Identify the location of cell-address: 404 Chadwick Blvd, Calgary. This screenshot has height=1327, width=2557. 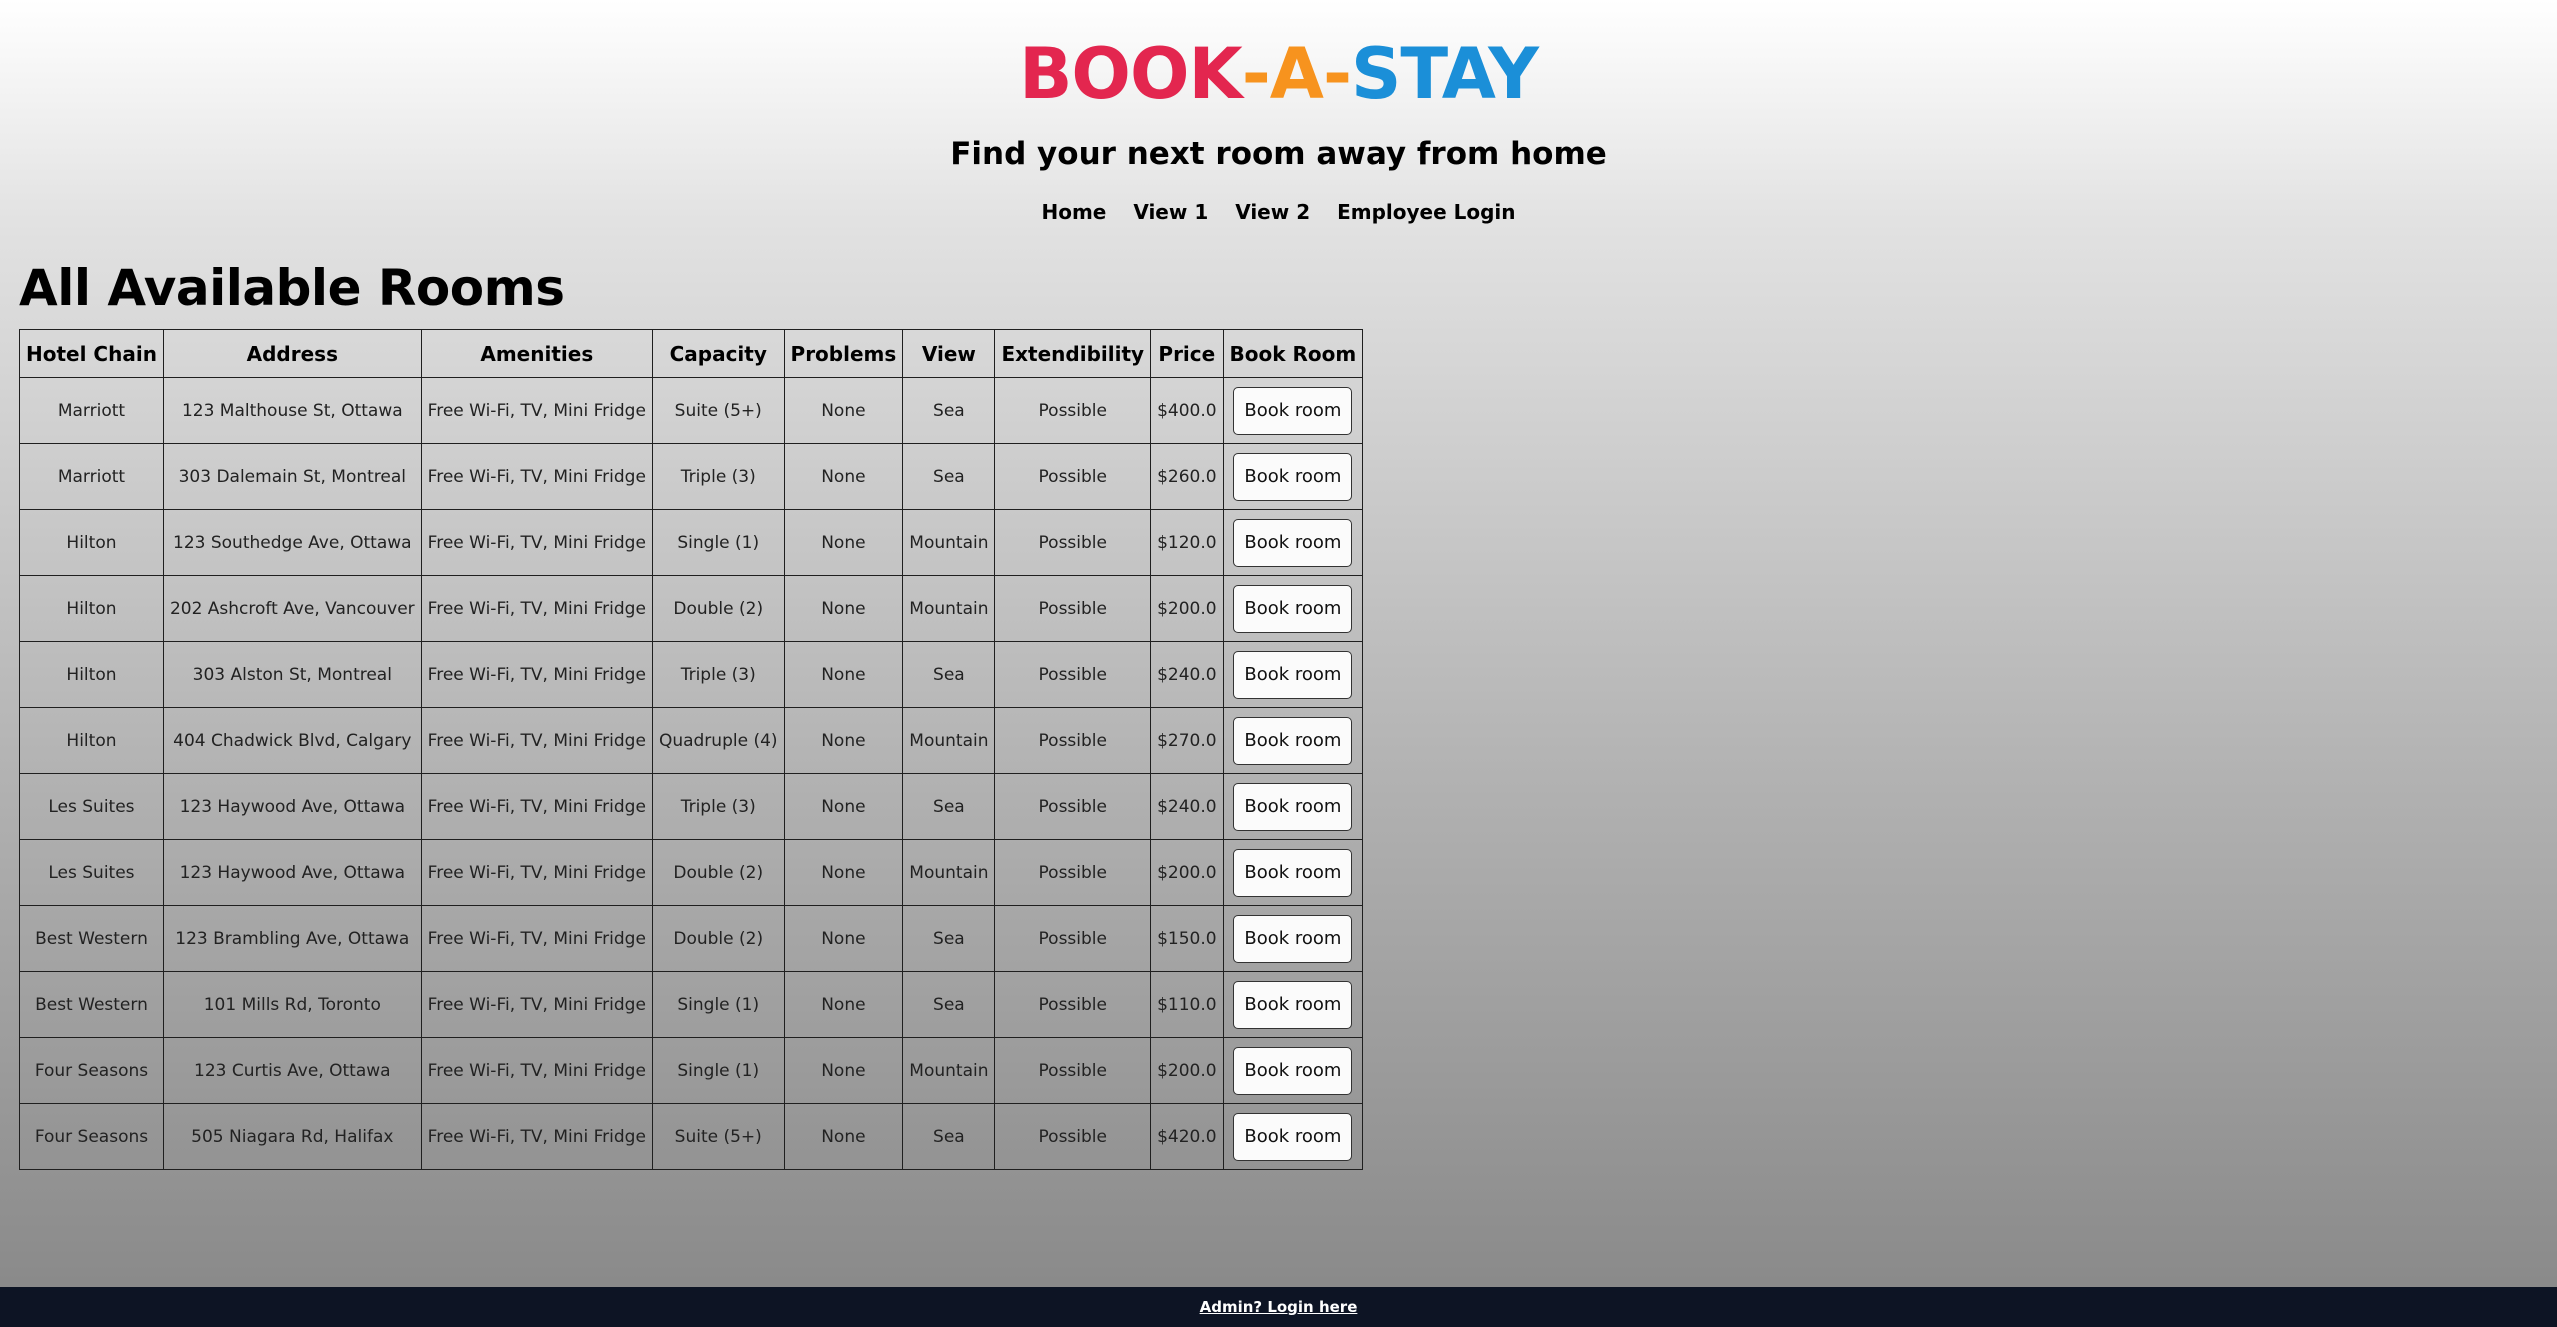
(292, 740).